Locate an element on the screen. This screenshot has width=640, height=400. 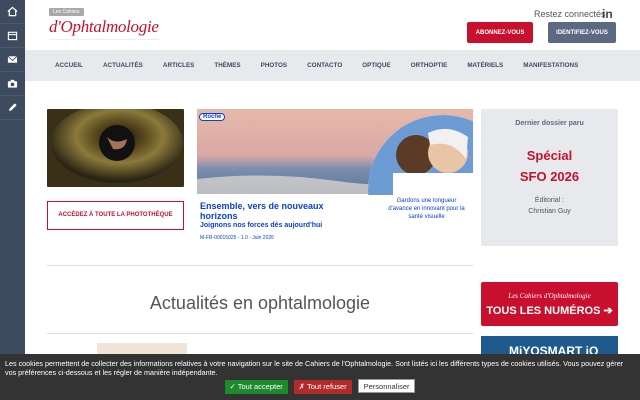
dossier-editorial: Éditorial : Christian Guy is located at coordinates (549, 206).